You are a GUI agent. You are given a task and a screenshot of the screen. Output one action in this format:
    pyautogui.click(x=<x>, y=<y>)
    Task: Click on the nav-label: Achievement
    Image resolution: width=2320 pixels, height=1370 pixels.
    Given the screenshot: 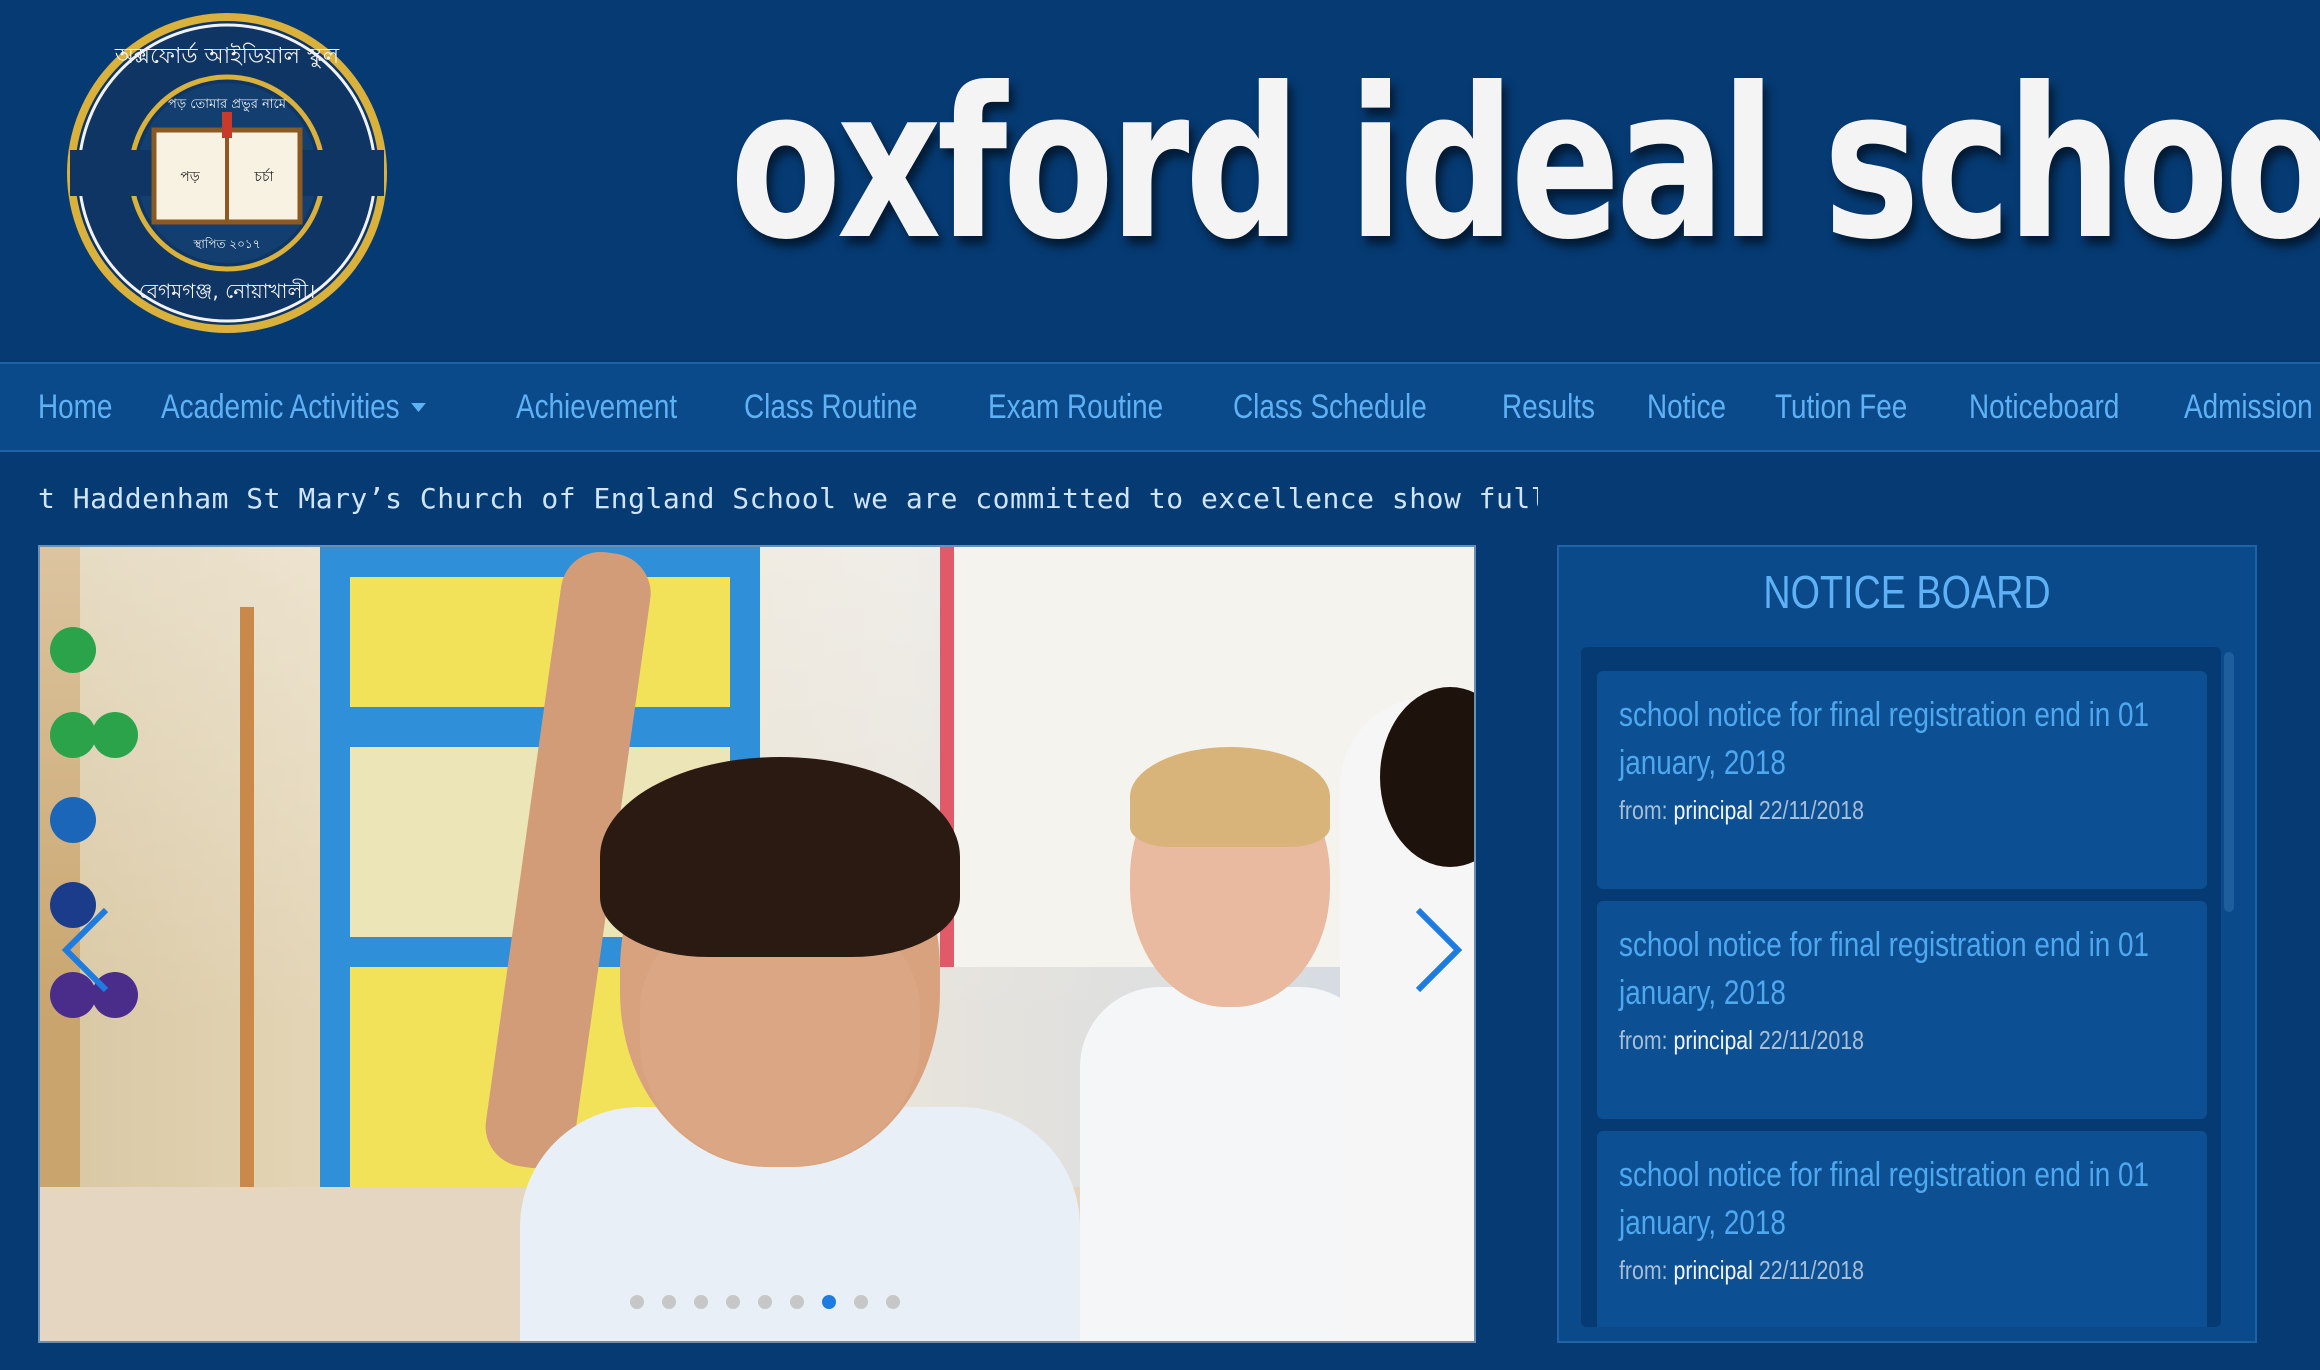 What is the action you would take?
    pyautogui.click(x=596, y=406)
    